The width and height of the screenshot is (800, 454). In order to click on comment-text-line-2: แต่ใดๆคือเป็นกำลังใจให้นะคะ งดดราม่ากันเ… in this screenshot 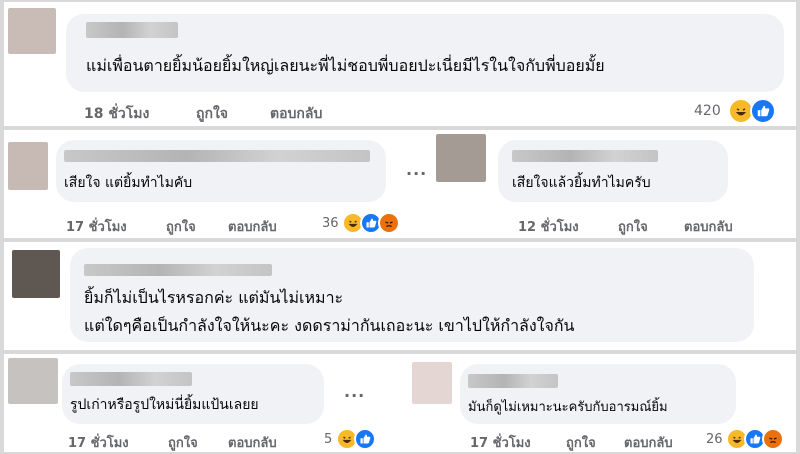, I will do `click(329, 325)`.